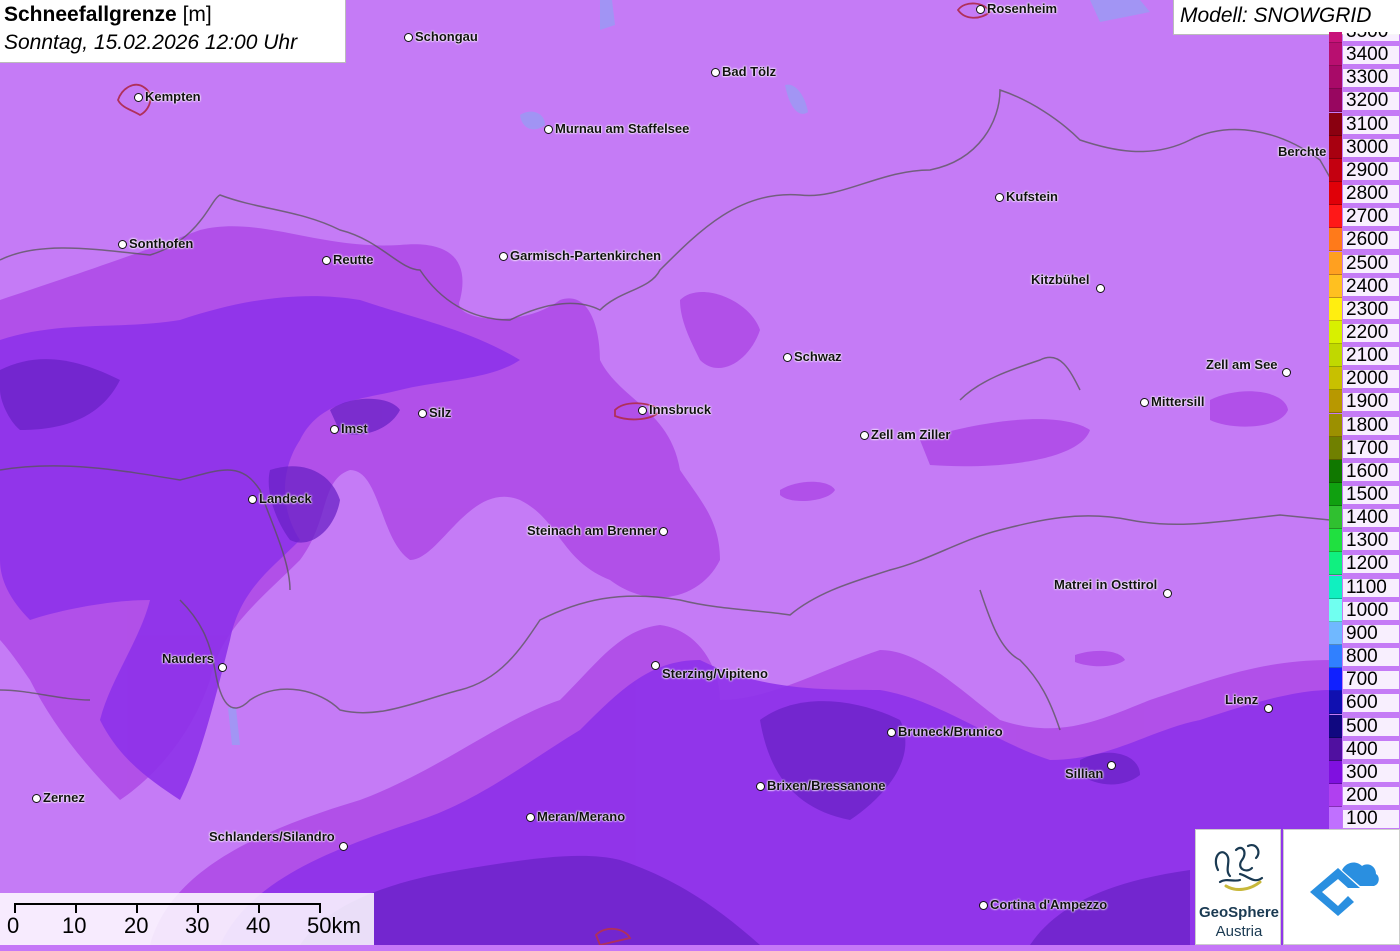  Describe the element at coordinates (1364, 170) in the screenshot. I see `legend-row: 2900` at that location.